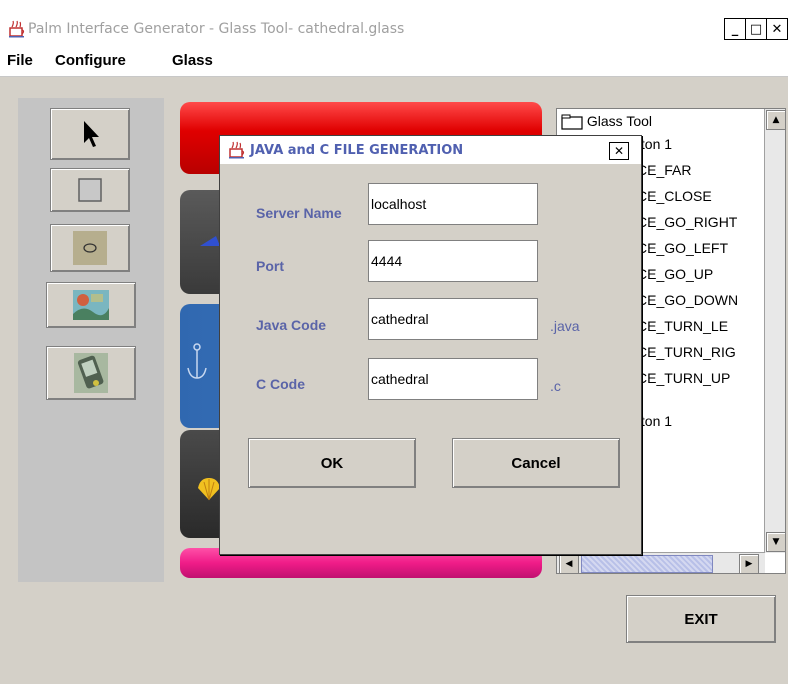  Describe the element at coordinates (619, 151) in the screenshot. I see `dialog-close-button: ✕` at that location.